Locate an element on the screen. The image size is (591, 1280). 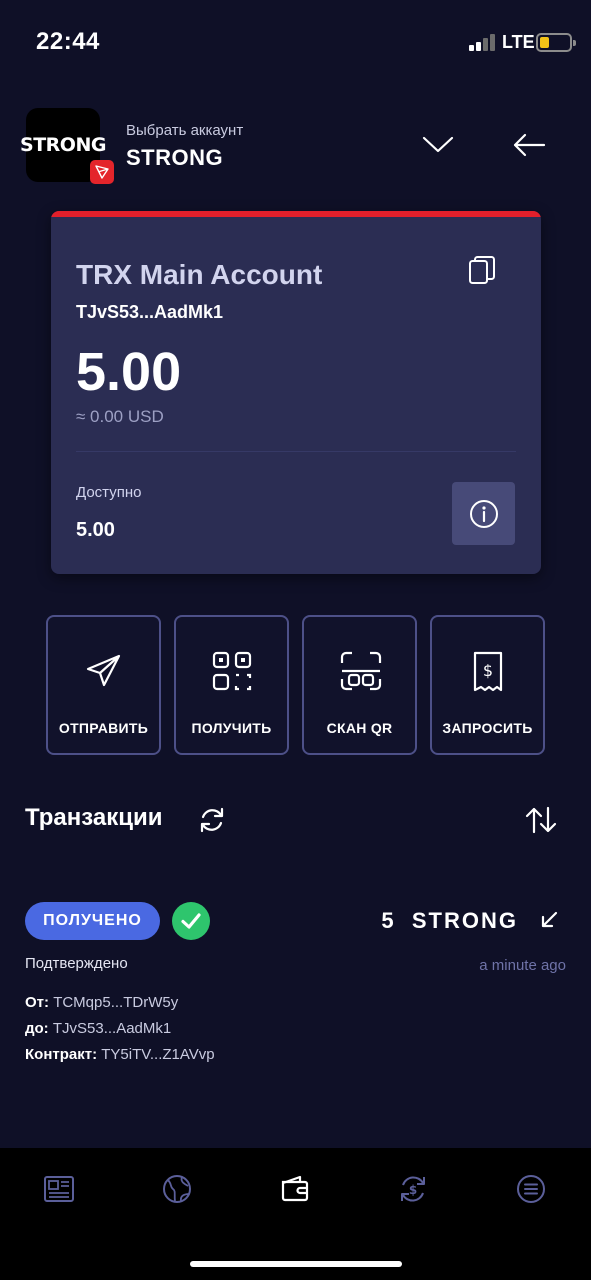
contract-label: Контракт: is located at coordinates (61, 1054).